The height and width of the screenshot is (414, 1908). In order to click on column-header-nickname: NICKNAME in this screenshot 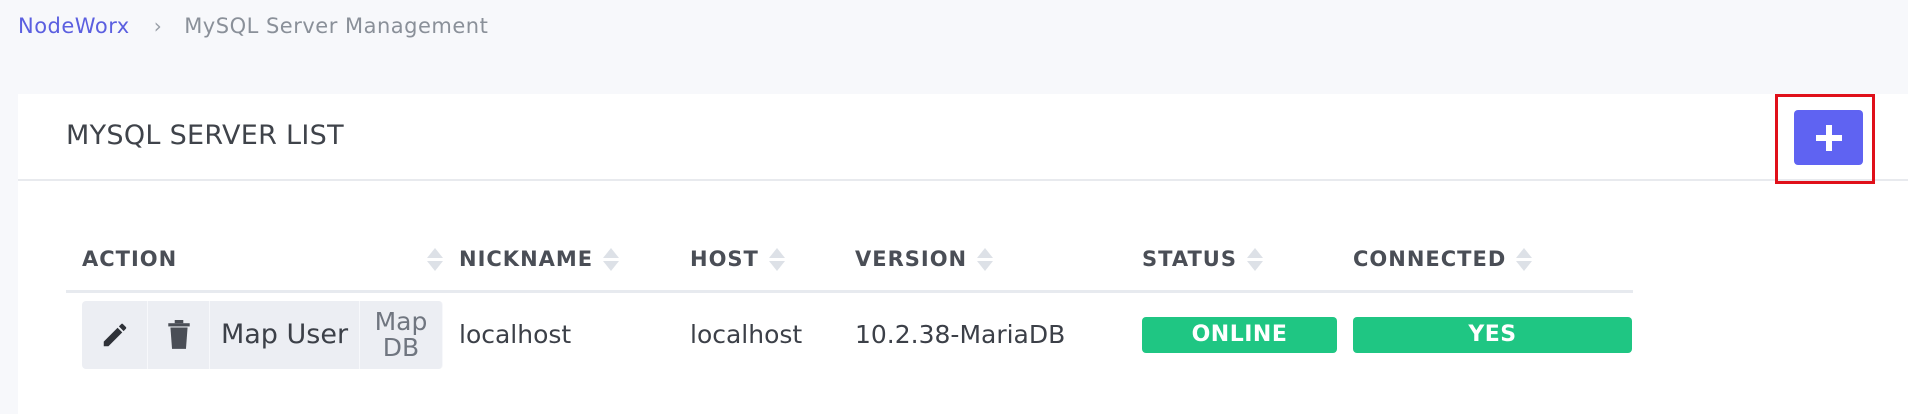, I will do `click(558, 261)`.